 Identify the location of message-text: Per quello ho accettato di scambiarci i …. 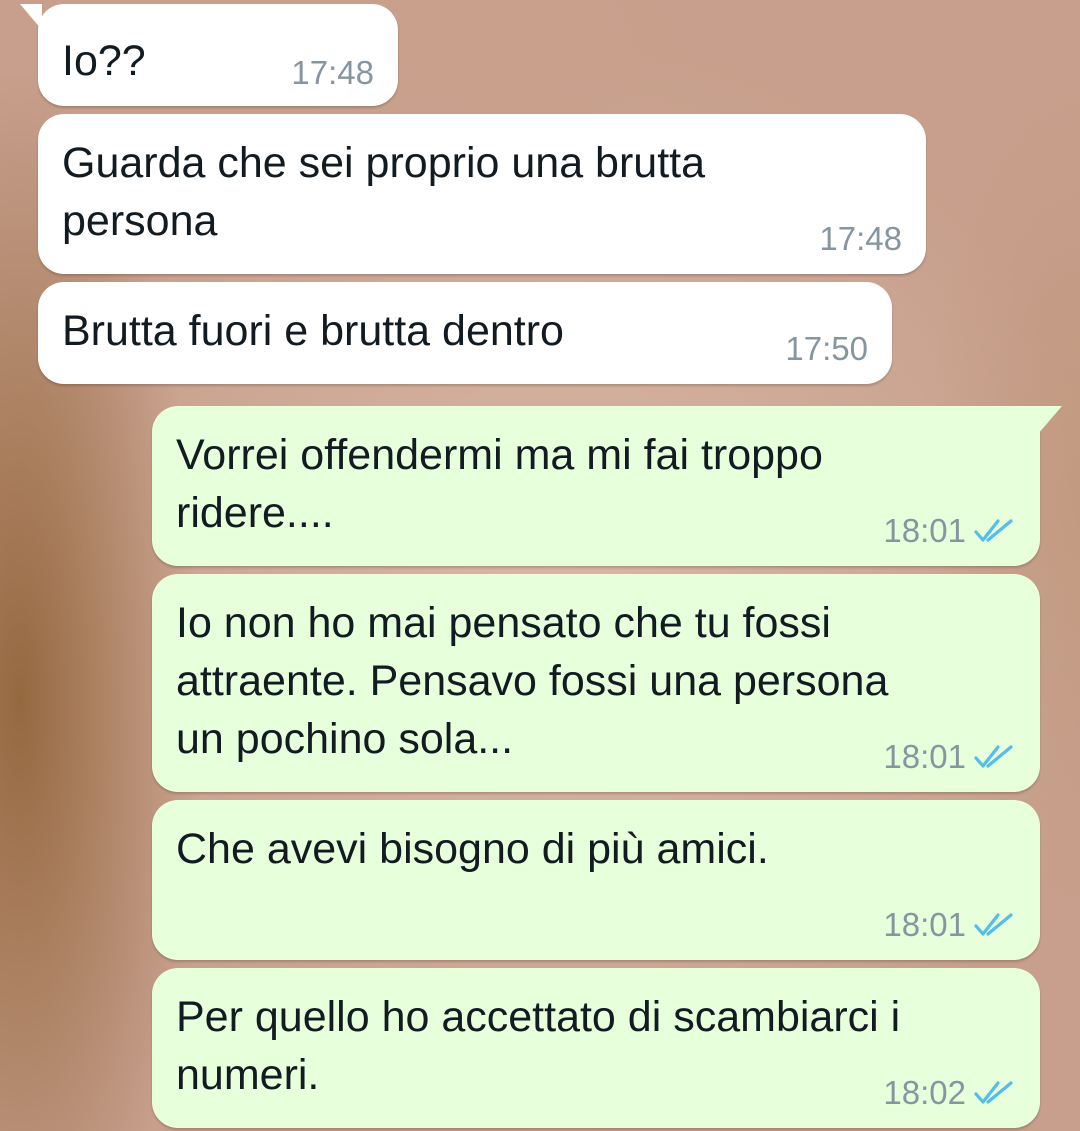
(538, 1046).